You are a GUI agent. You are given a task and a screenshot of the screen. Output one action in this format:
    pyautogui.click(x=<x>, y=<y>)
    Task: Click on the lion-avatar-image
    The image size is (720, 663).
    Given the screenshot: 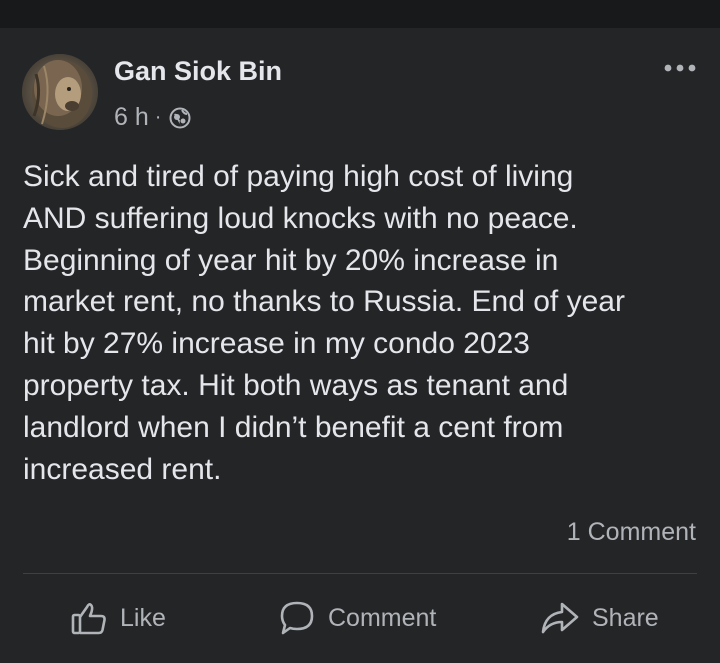 What is the action you would take?
    pyautogui.click(x=60, y=92)
    